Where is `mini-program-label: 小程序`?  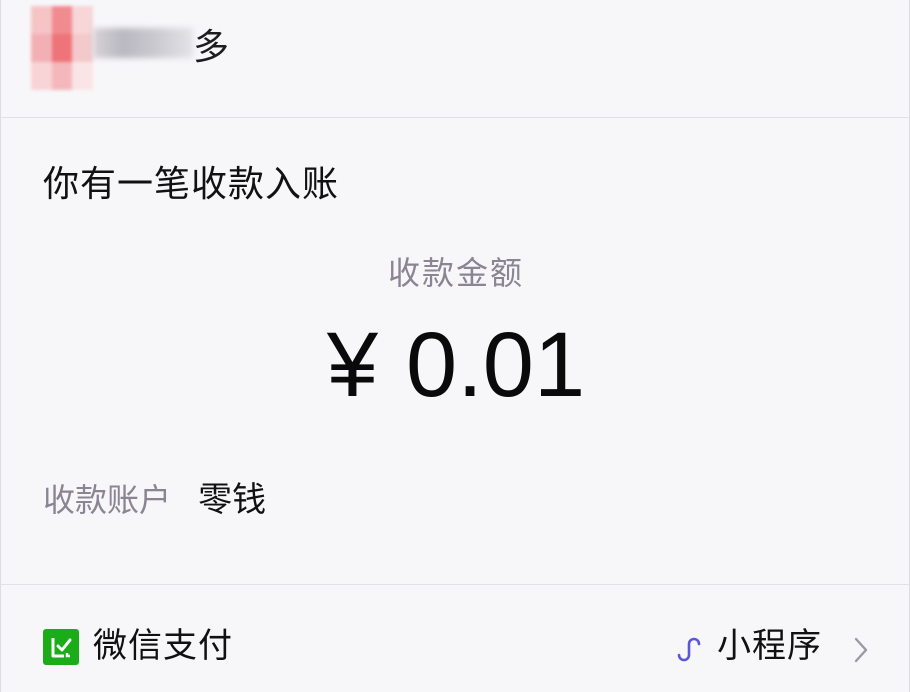
mini-program-label: 小程序 is located at coordinates (769, 646).